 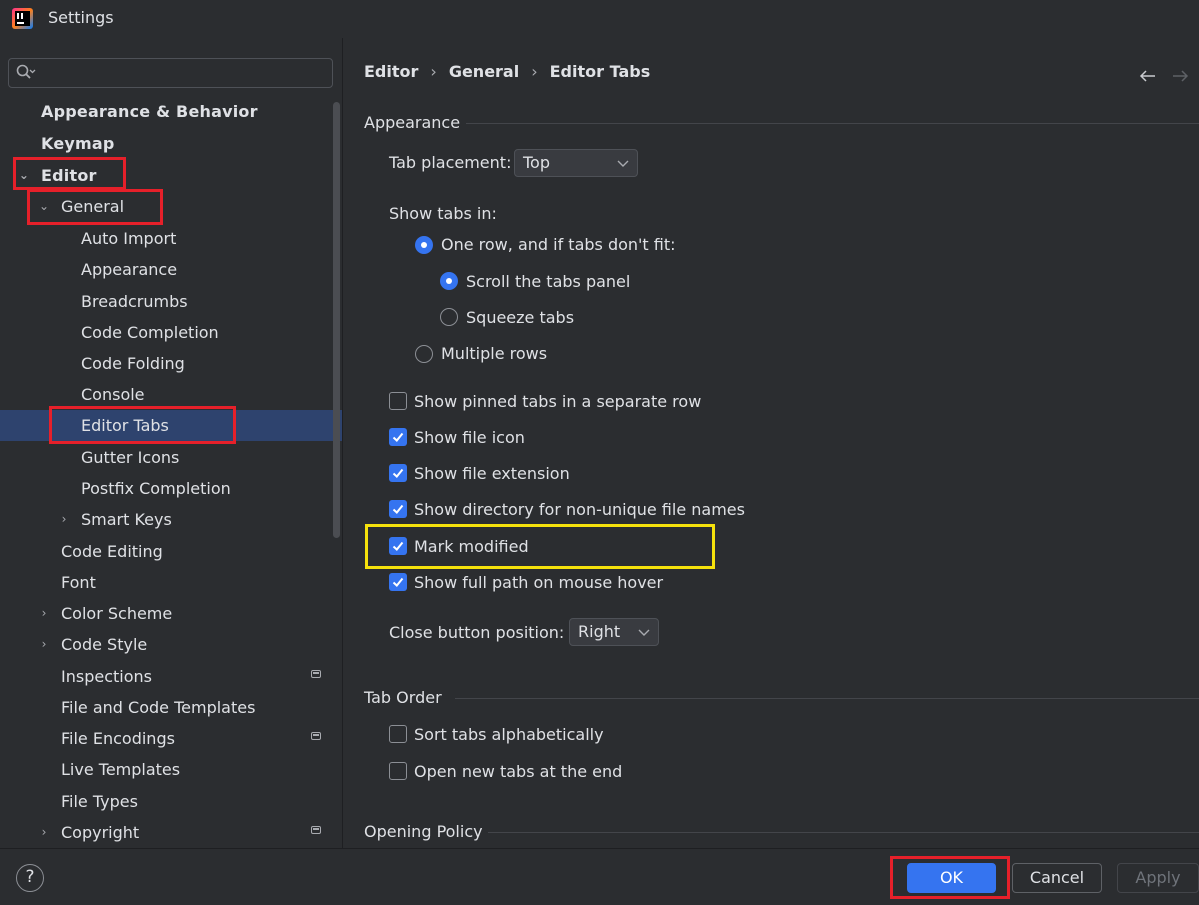 I want to click on checkbox-show-directory-label: Show directory for non-unique file names, so click(x=579, y=509).